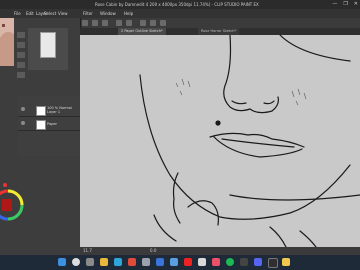 The height and width of the screenshot is (270, 360). What do you see at coordinates (90, 262) in the screenshot?
I see `task-view-icon` at bounding box center [90, 262].